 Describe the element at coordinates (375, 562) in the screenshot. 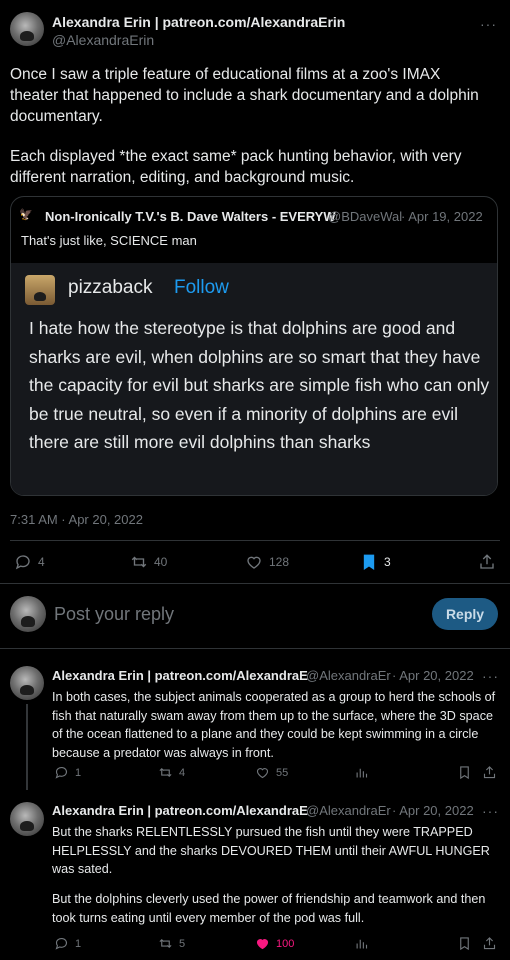

I see `bookmark-action: 3` at that location.